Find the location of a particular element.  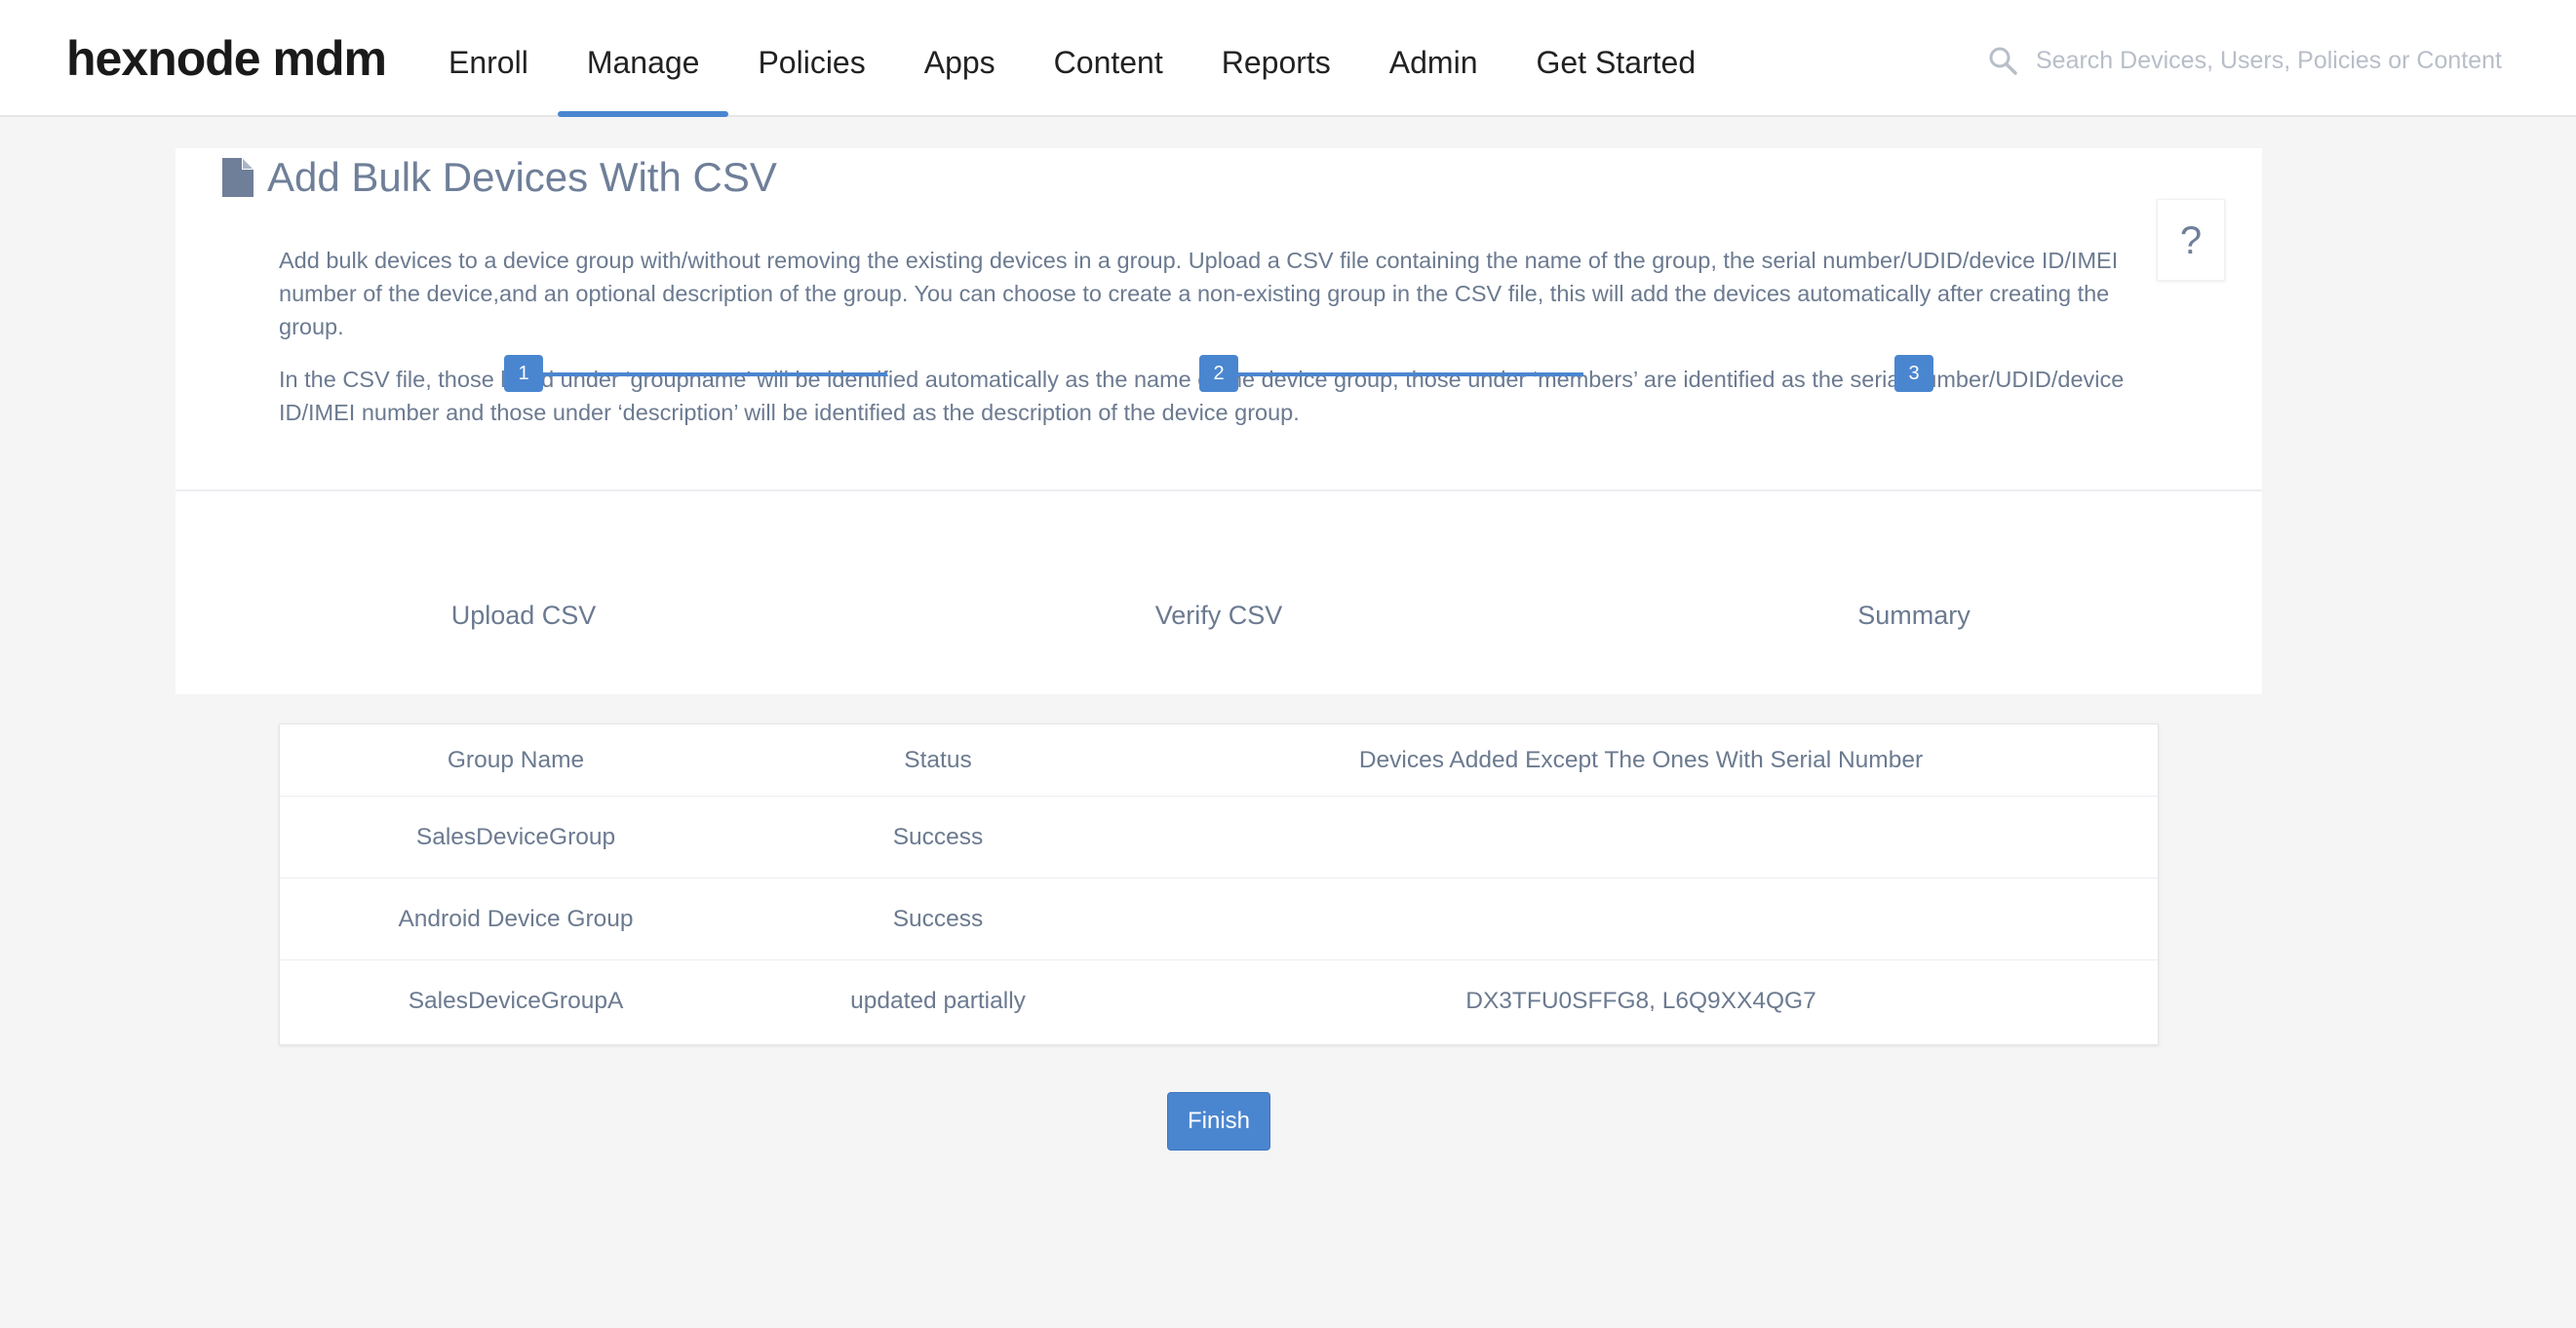

search-icon is located at coordinates (2003, 61).